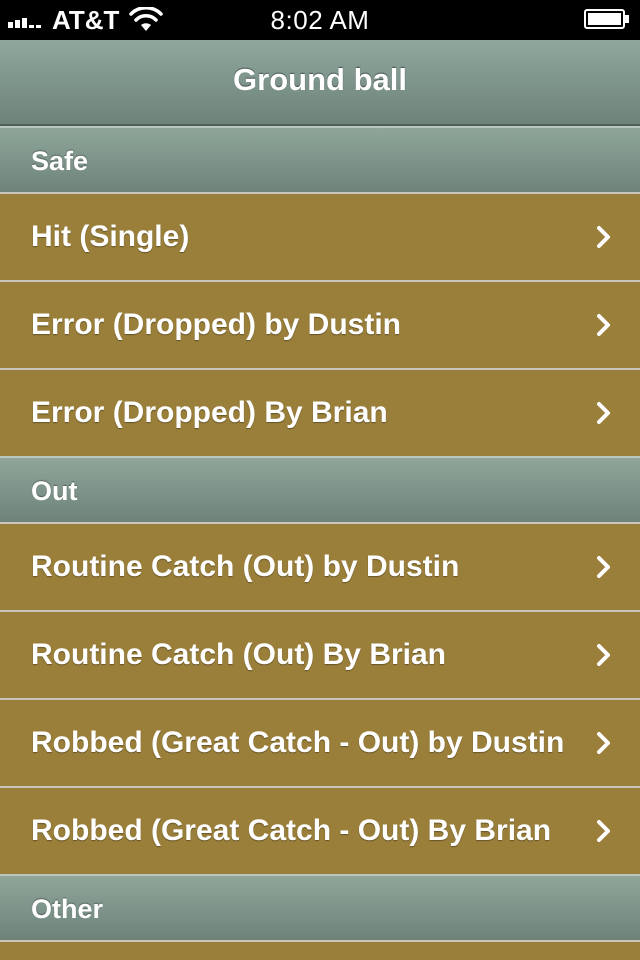 This screenshot has height=960, width=640. What do you see at coordinates (216, 324) in the screenshot?
I see `list-item-label: Error (Dropped) by Dustin` at bounding box center [216, 324].